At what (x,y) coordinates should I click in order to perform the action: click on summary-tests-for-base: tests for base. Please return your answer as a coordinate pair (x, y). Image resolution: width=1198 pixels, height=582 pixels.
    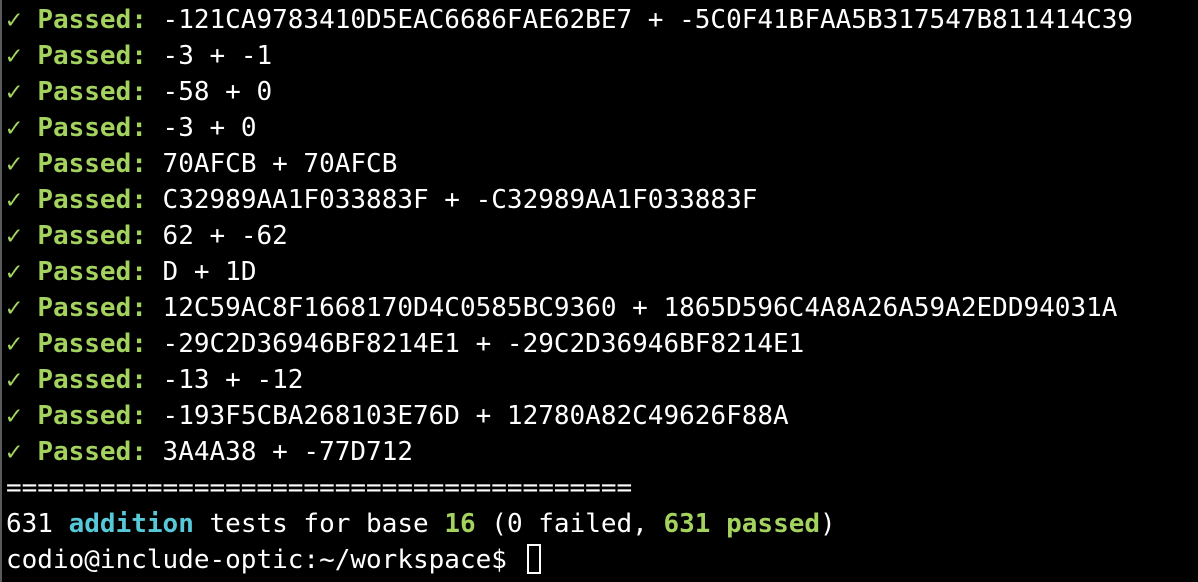
    Looking at the image, I should click on (319, 524).